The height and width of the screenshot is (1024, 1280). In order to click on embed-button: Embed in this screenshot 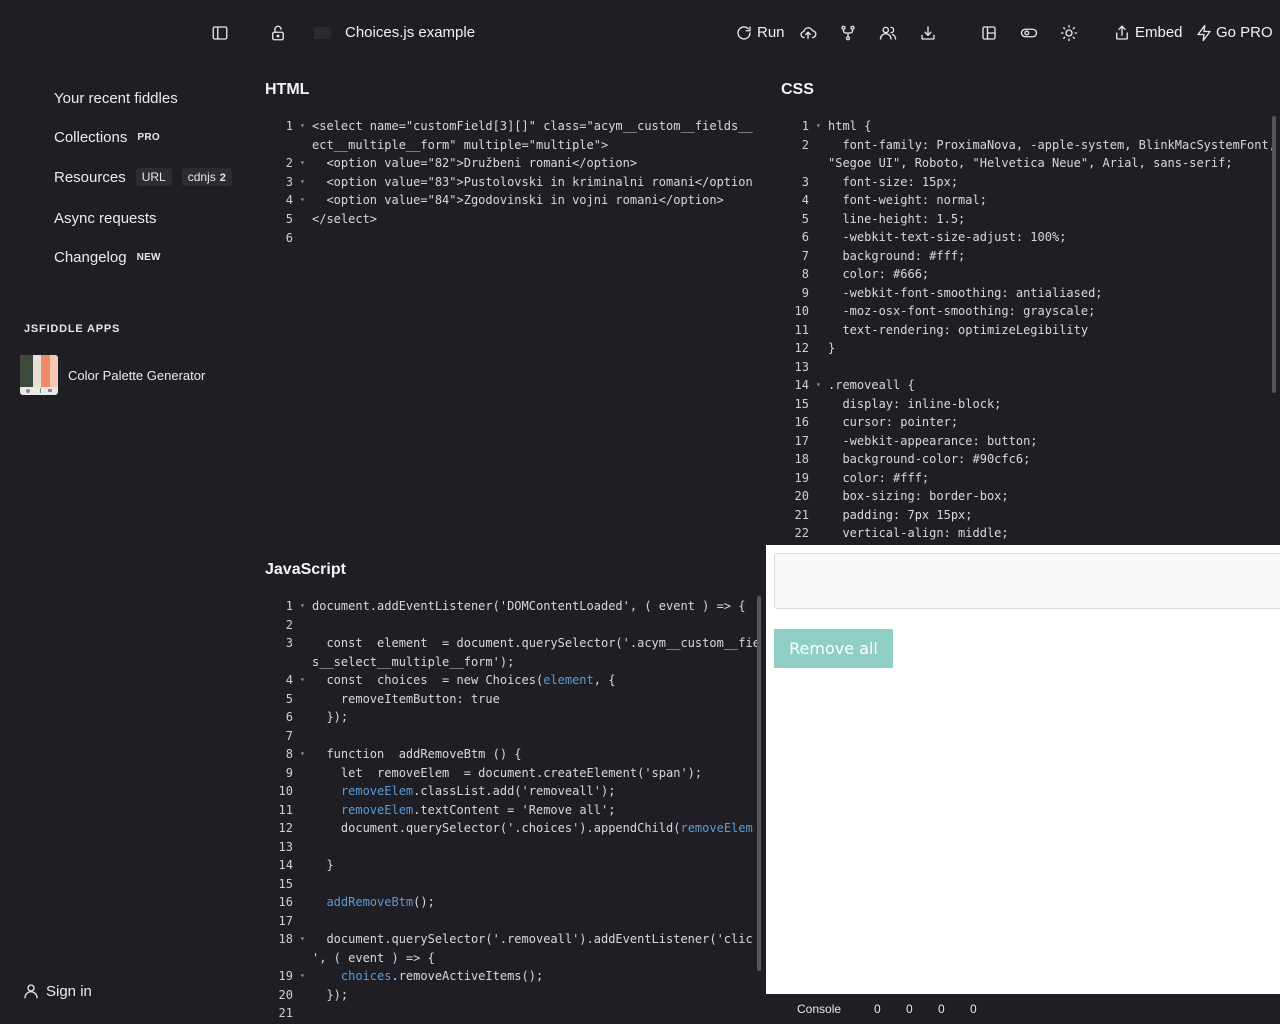, I will do `click(1159, 32)`.